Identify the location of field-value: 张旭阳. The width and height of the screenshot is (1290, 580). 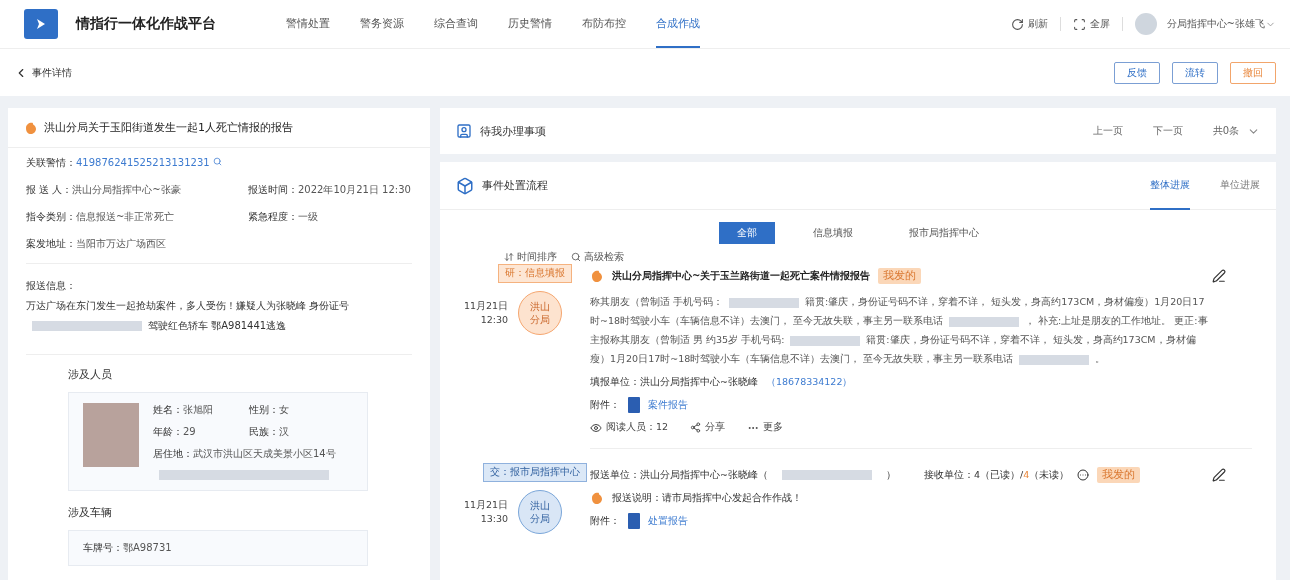
(198, 409).